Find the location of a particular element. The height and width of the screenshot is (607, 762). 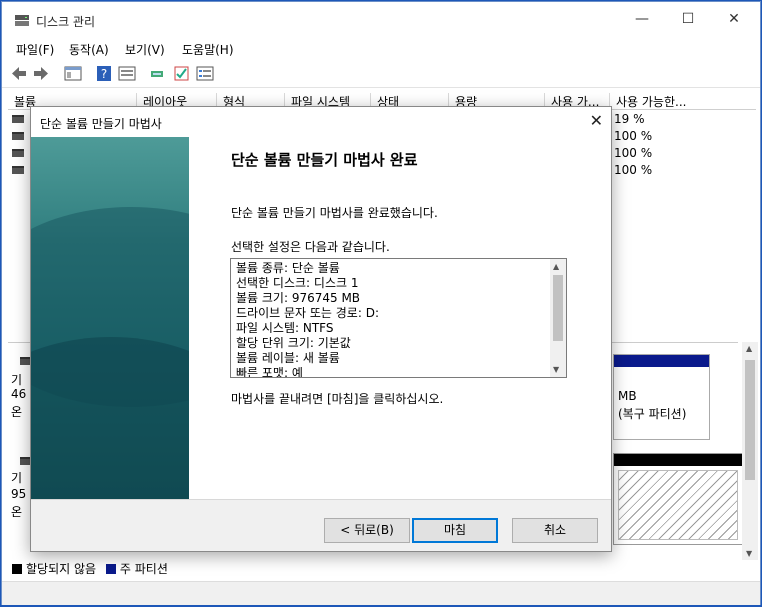

disk-0-size: 46 is located at coordinates (19, 394).